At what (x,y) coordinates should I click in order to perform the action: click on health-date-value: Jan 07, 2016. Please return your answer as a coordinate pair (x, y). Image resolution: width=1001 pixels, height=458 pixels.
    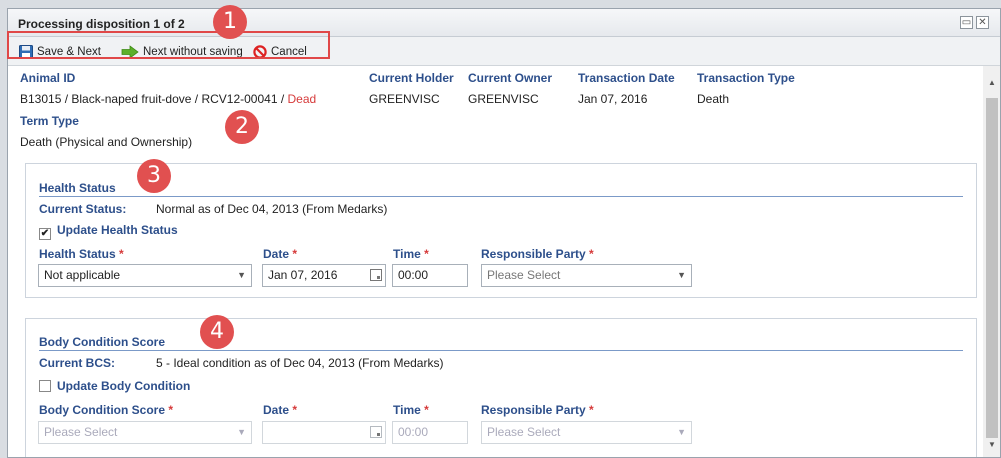
    Looking at the image, I should click on (303, 275).